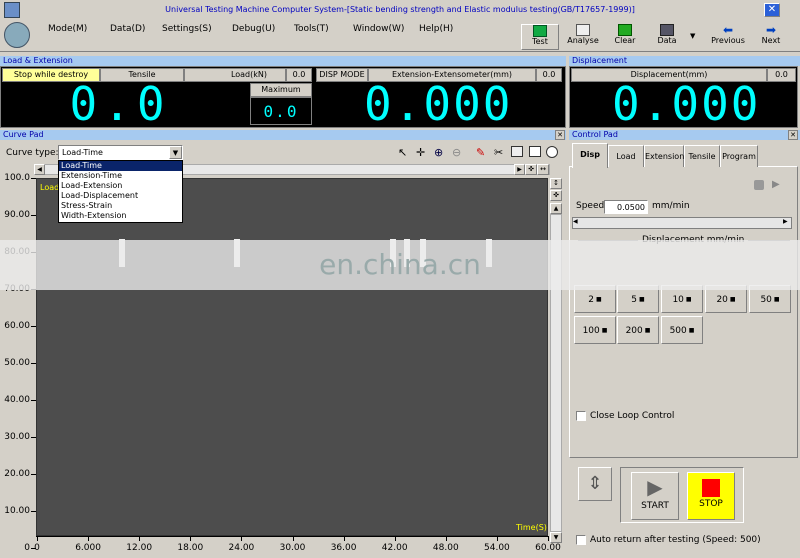 The image size is (800, 558). What do you see at coordinates (120, 186) in the screenshot?
I see `curve-option-load-extension: Load-Extension` at bounding box center [120, 186].